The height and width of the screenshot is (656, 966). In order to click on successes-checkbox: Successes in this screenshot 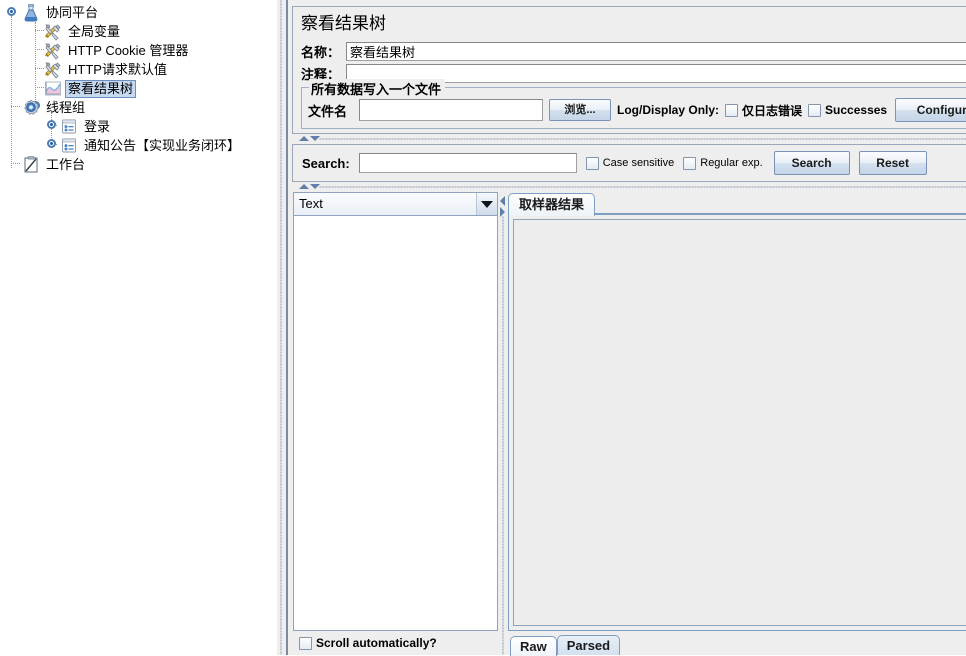, I will do `click(847, 110)`.